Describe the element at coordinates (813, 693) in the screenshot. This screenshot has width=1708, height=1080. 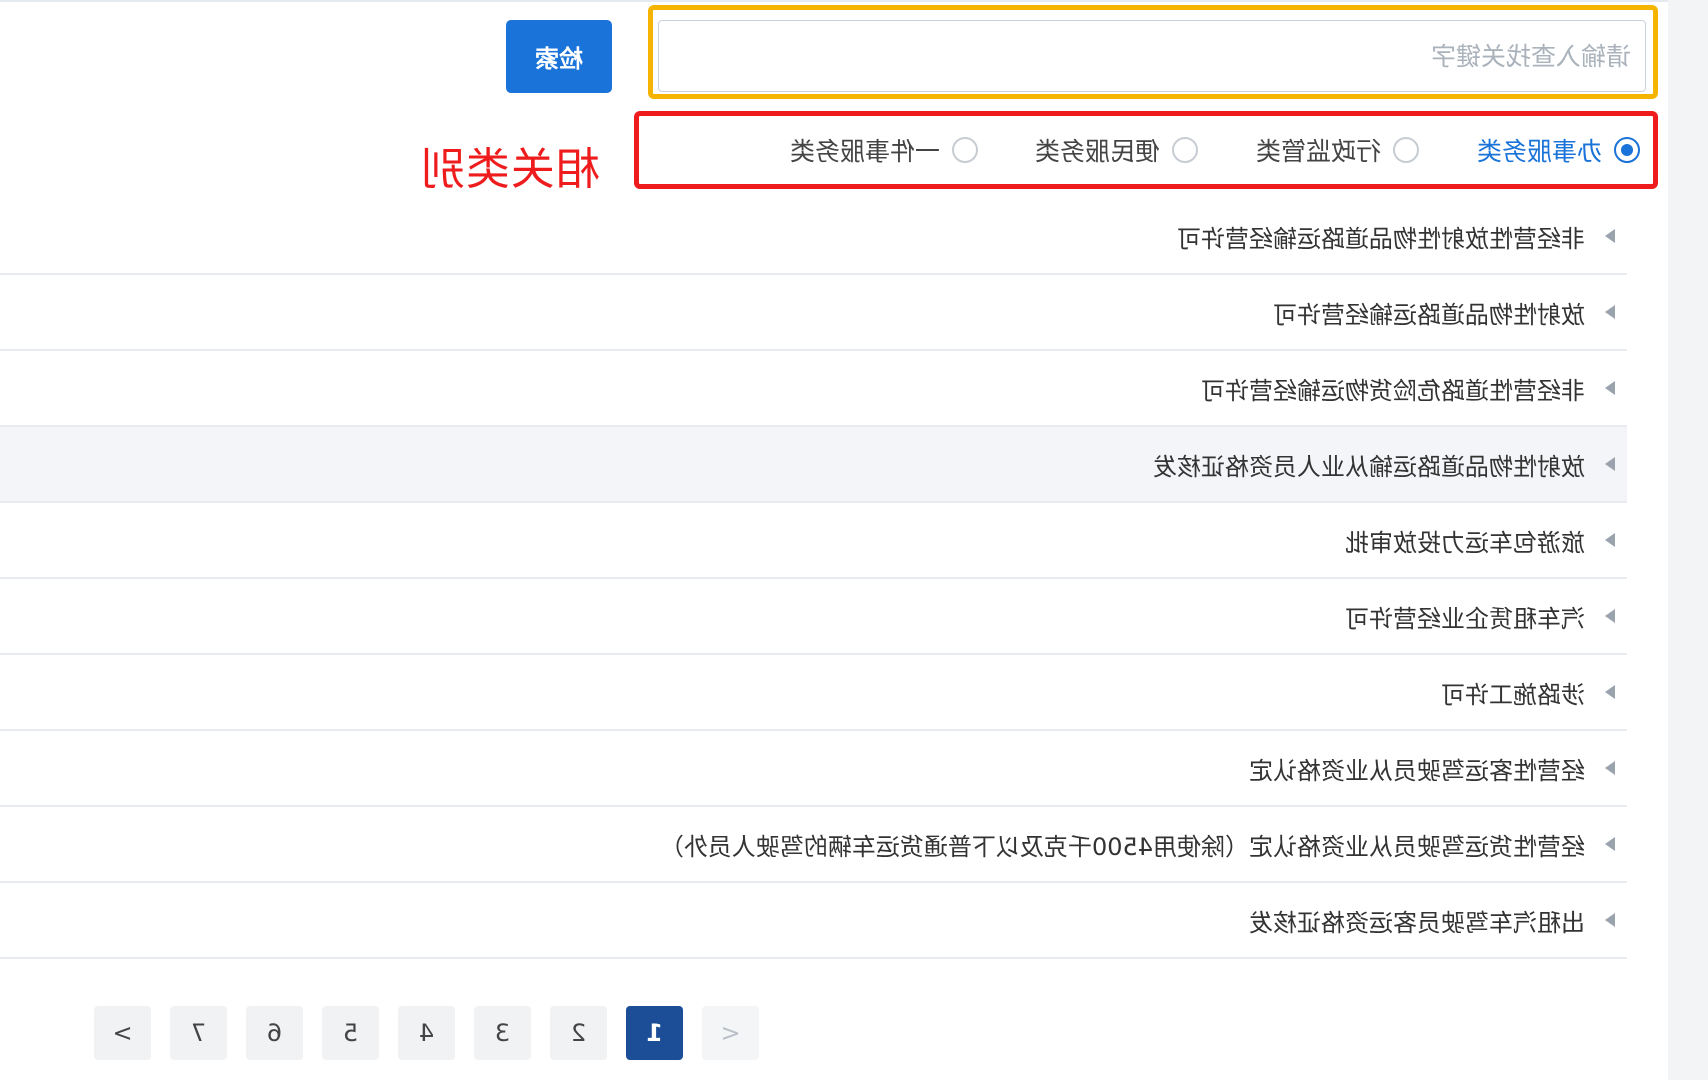
I see `list-item: 涉路施工许可` at that location.